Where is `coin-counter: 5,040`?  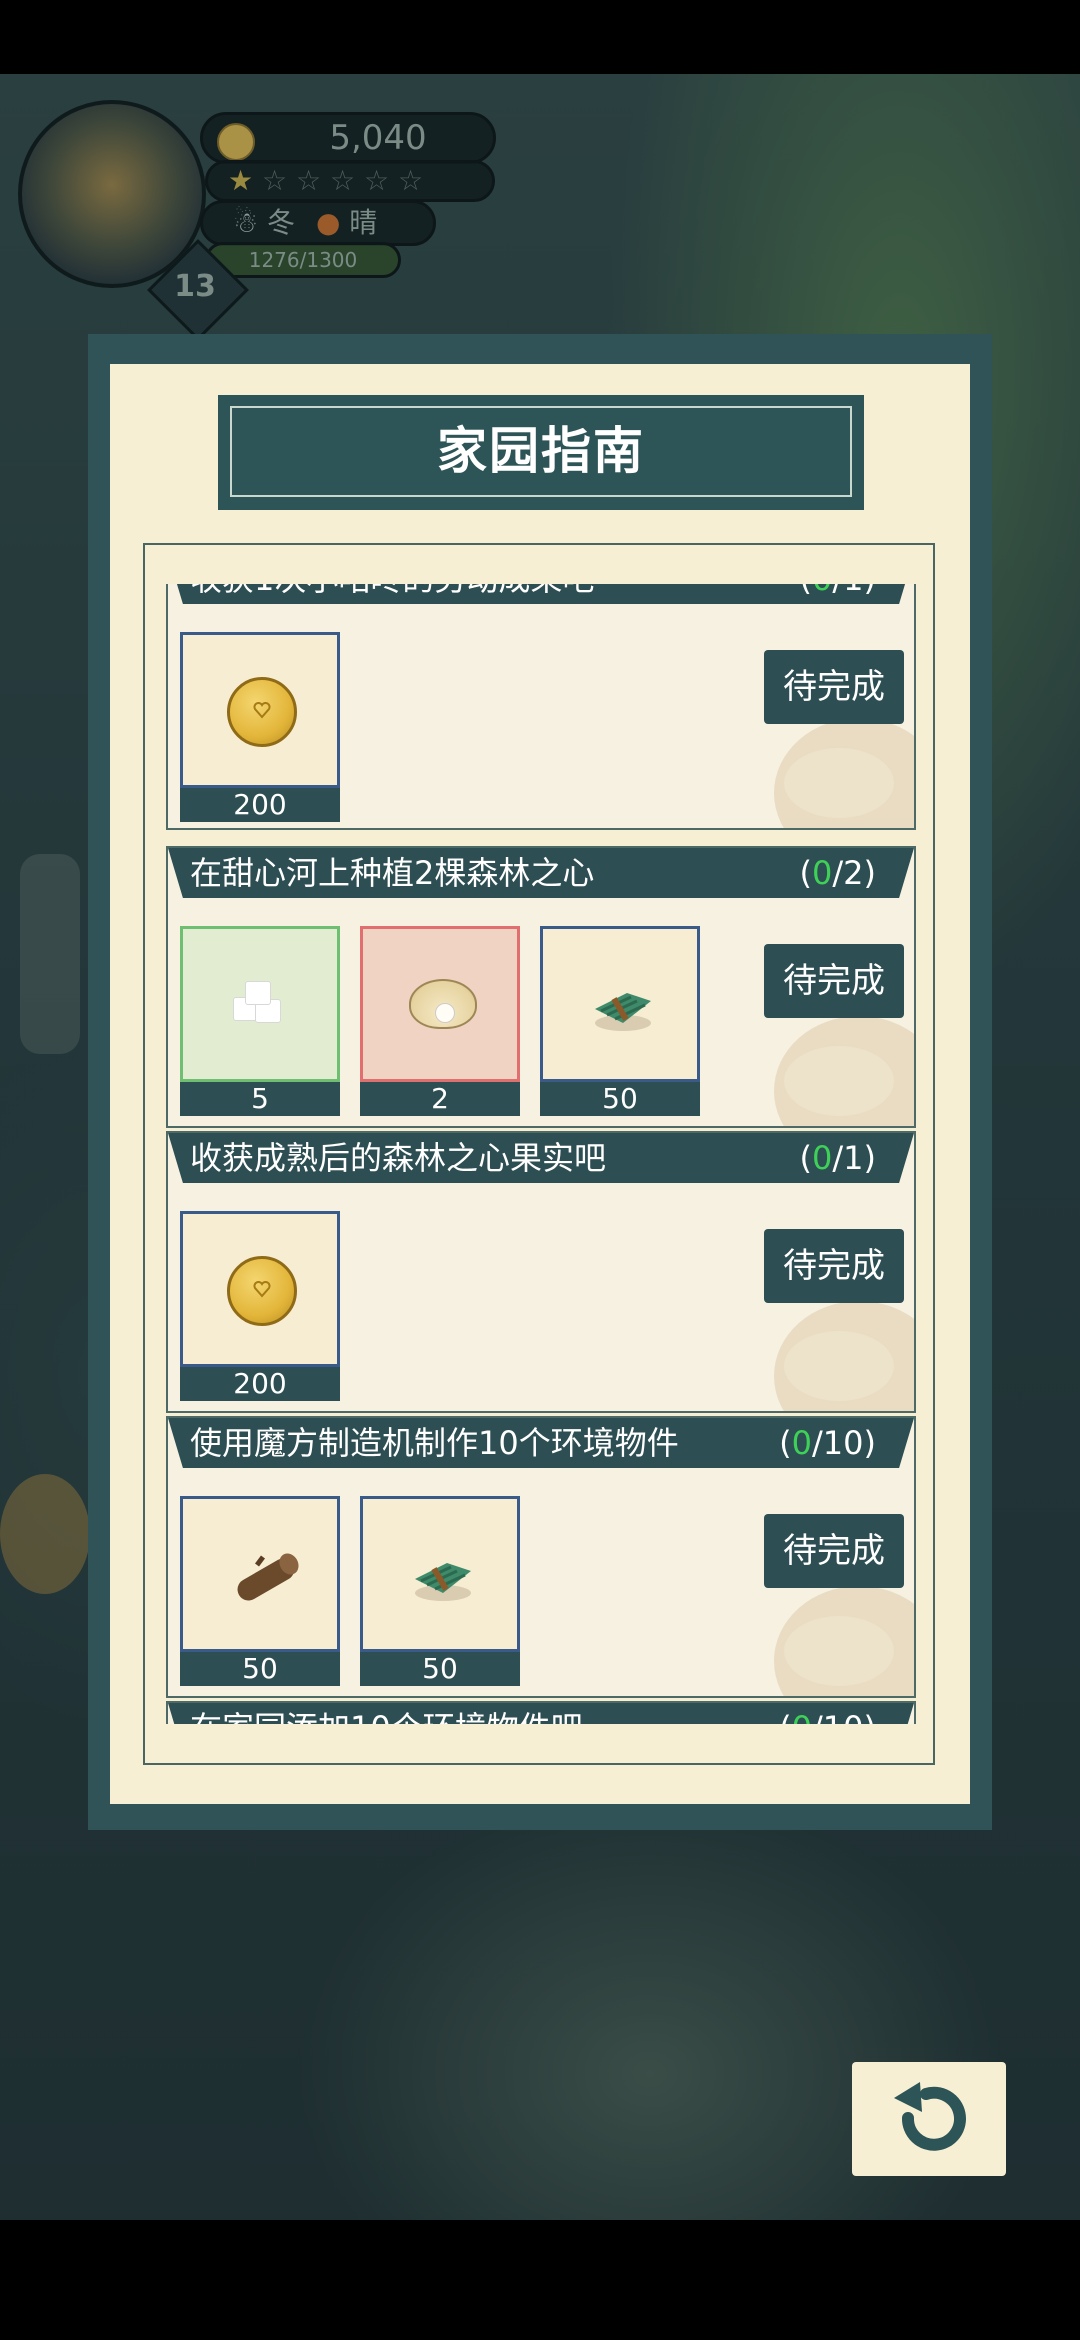
coin-counter: 5,040 is located at coordinates (348, 138).